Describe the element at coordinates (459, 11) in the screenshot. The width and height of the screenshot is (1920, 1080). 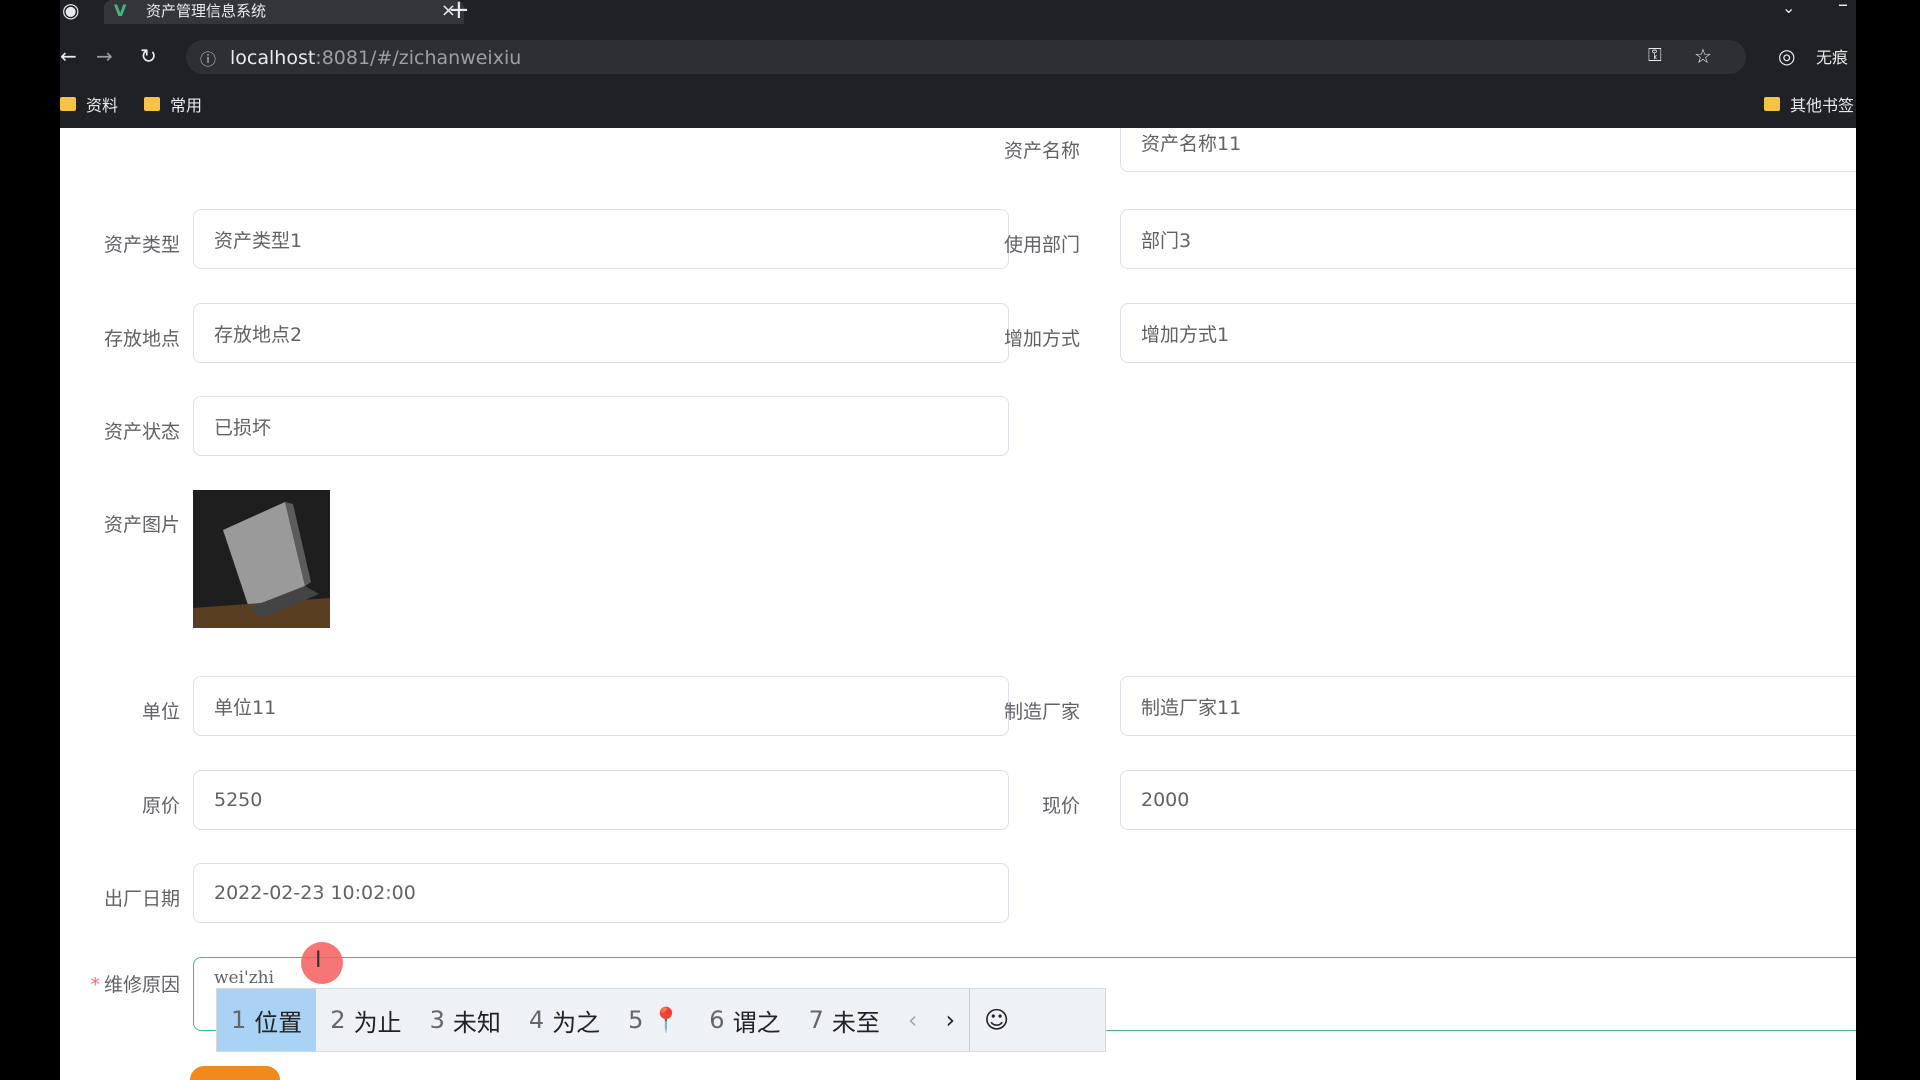
I see `new-tab-icon: +` at that location.